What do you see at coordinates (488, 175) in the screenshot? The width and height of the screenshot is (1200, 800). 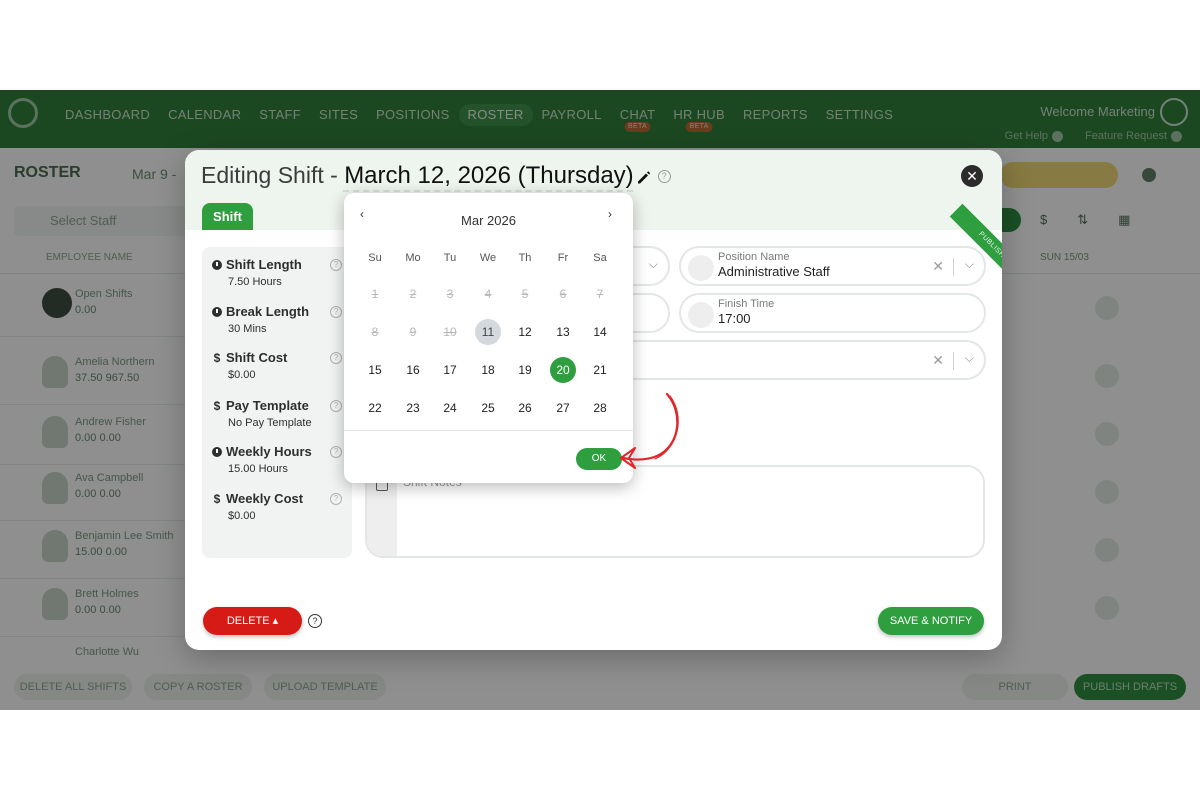 I see `shift-date-link: March 12, 2026 (Thursday)` at bounding box center [488, 175].